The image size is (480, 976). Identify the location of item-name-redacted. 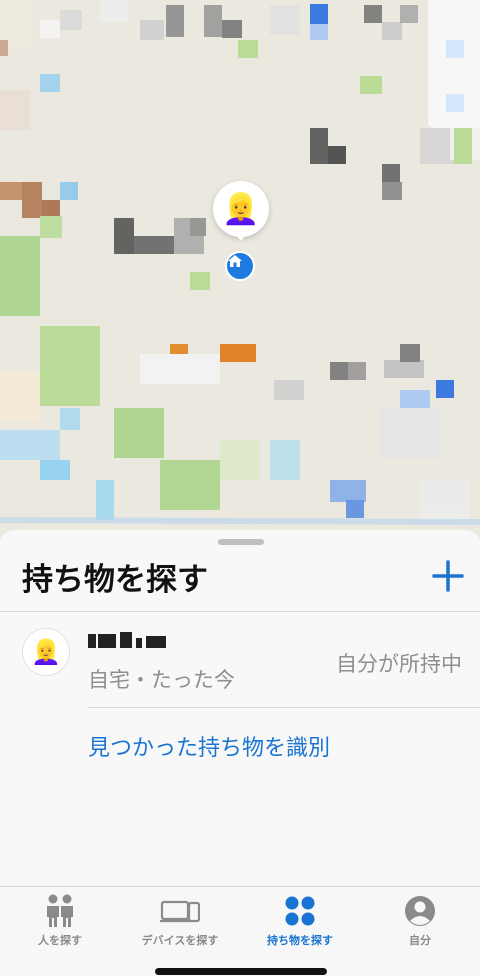
(130, 641).